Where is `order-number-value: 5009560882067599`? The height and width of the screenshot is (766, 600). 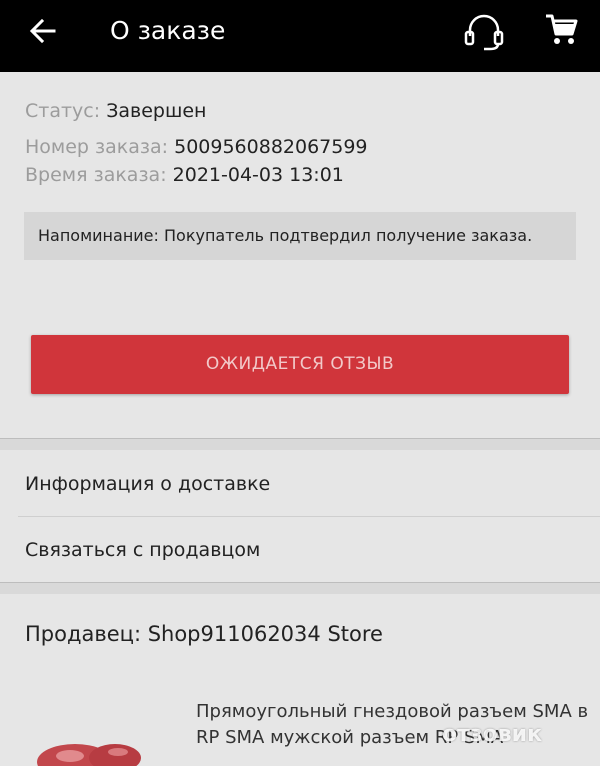
order-number-value: 5009560882067599 is located at coordinates (271, 147).